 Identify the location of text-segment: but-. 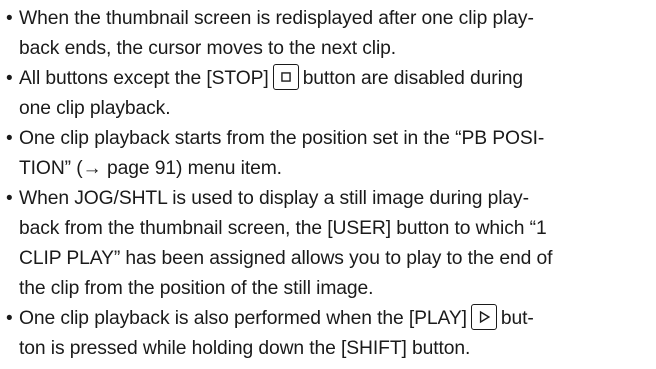
(517, 318).